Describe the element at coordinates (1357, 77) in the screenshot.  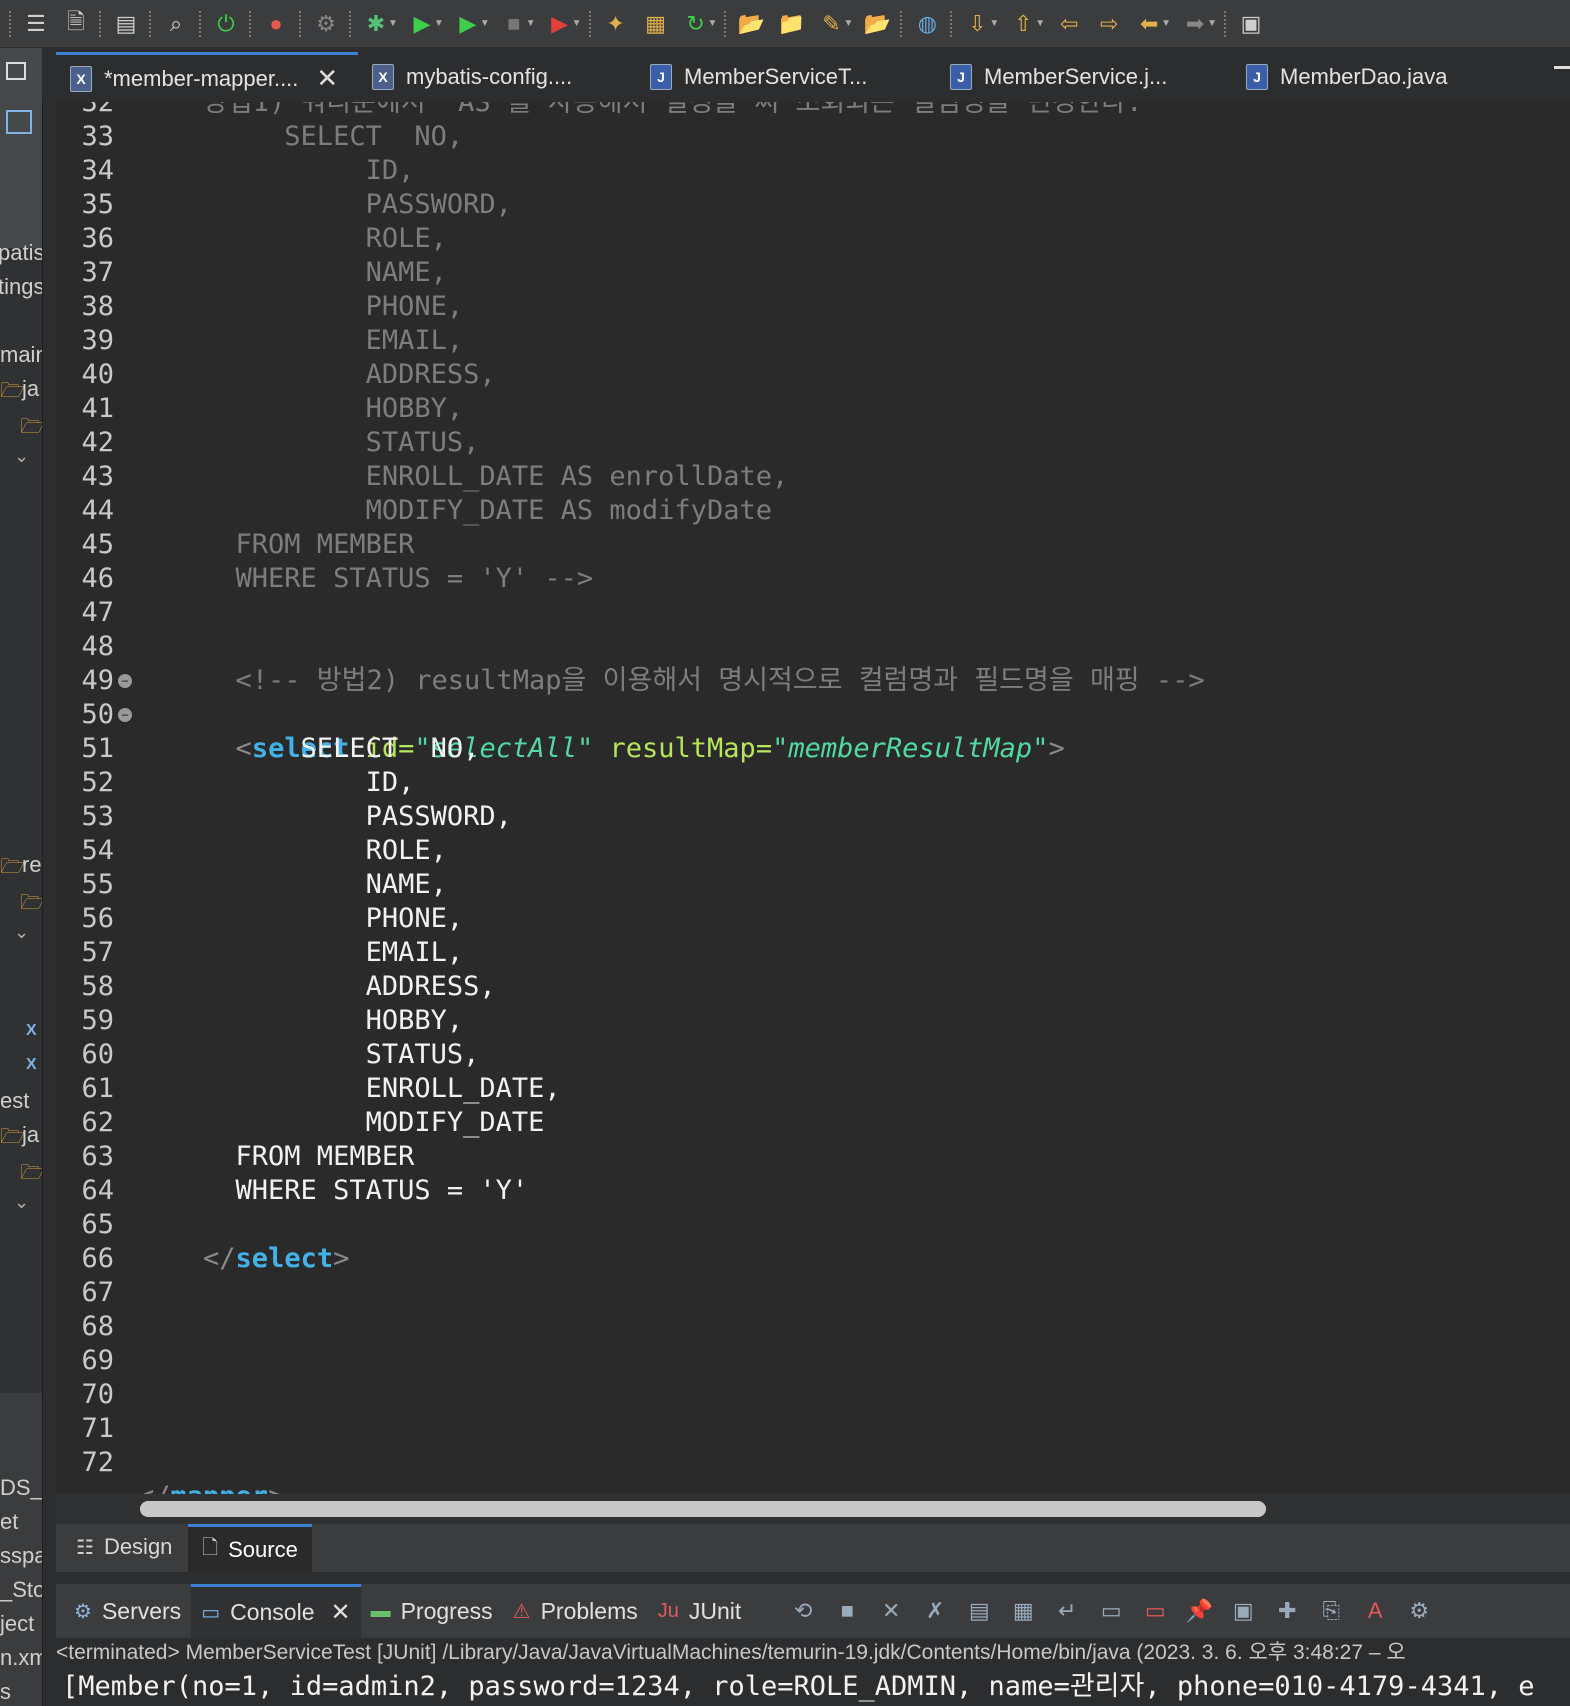
I see `tab-member-dao: J MemberDao.java` at that location.